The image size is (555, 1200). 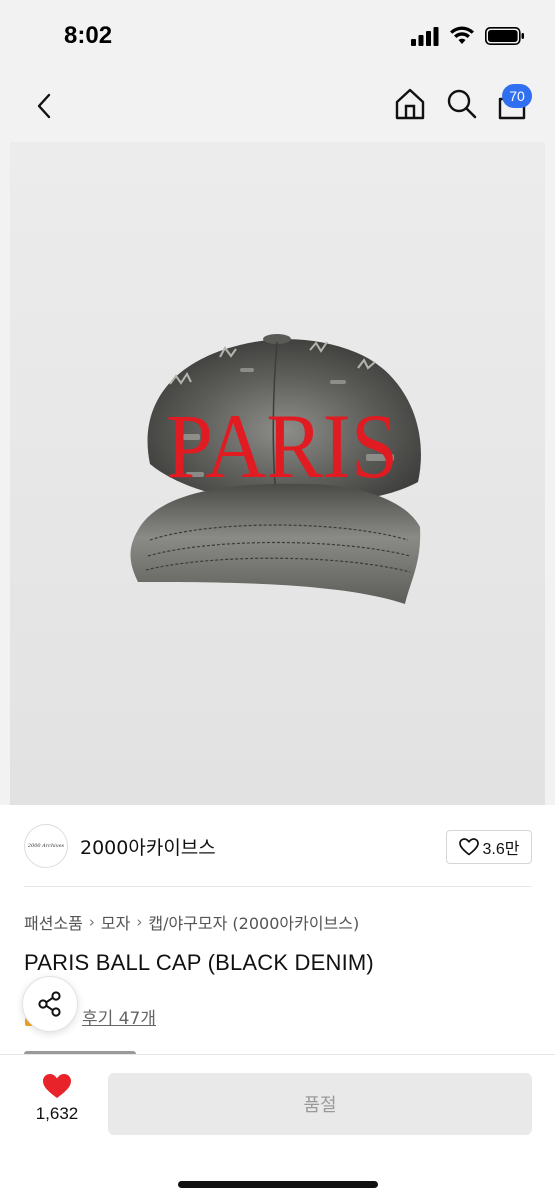 I want to click on bottom-action-bar: 1,632 품절, so click(x=277, y=1127).